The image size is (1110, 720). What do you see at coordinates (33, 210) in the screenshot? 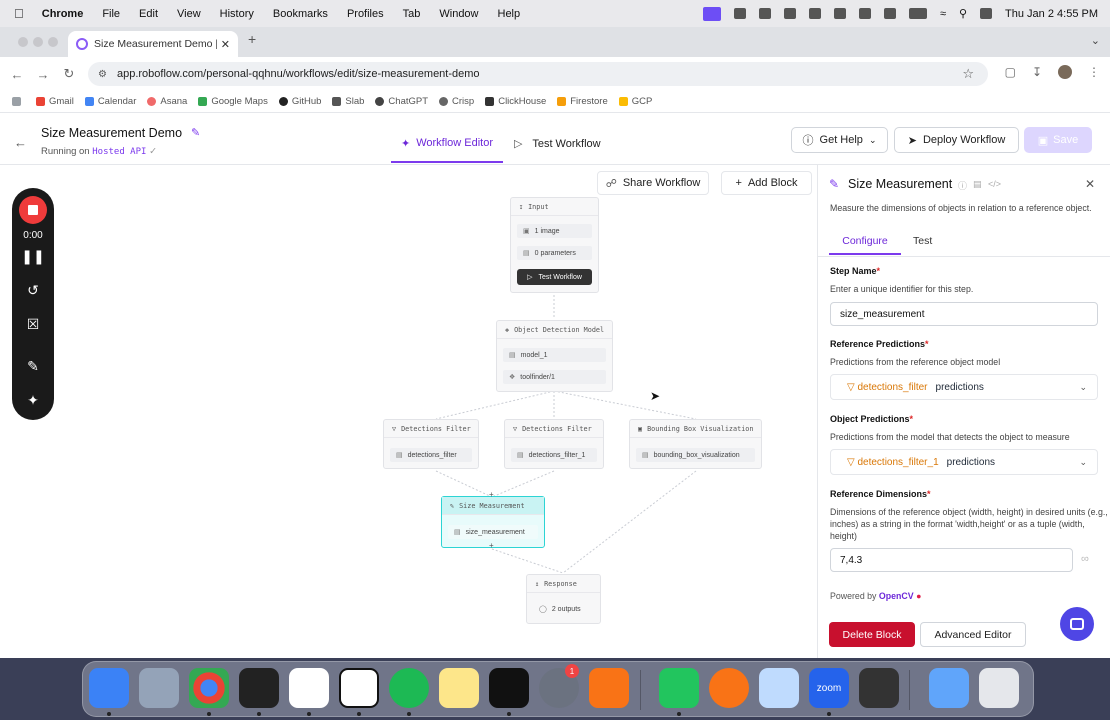
I see `stop-recording-button` at bounding box center [33, 210].